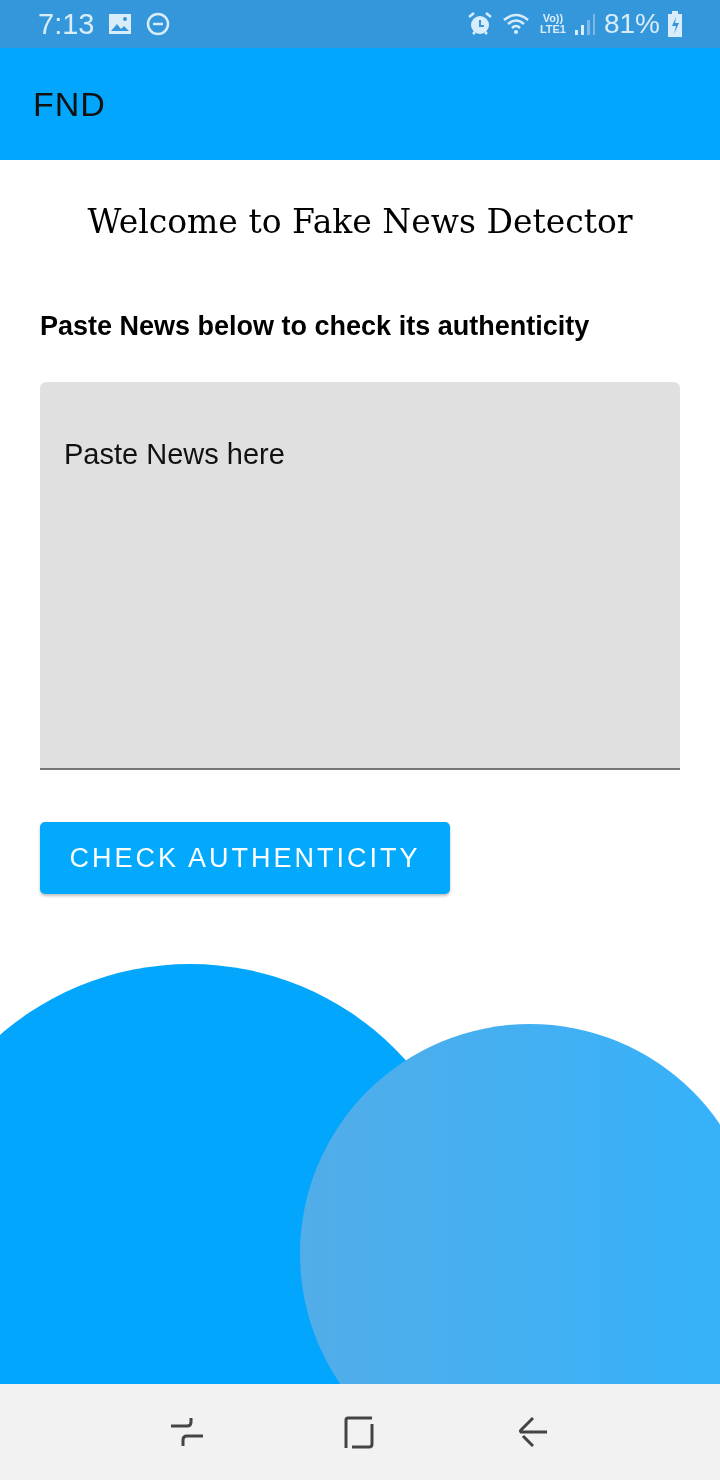 The height and width of the screenshot is (1480, 720). Describe the element at coordinates (120, 24) in the screenshot. I see `image-icon` at that location.